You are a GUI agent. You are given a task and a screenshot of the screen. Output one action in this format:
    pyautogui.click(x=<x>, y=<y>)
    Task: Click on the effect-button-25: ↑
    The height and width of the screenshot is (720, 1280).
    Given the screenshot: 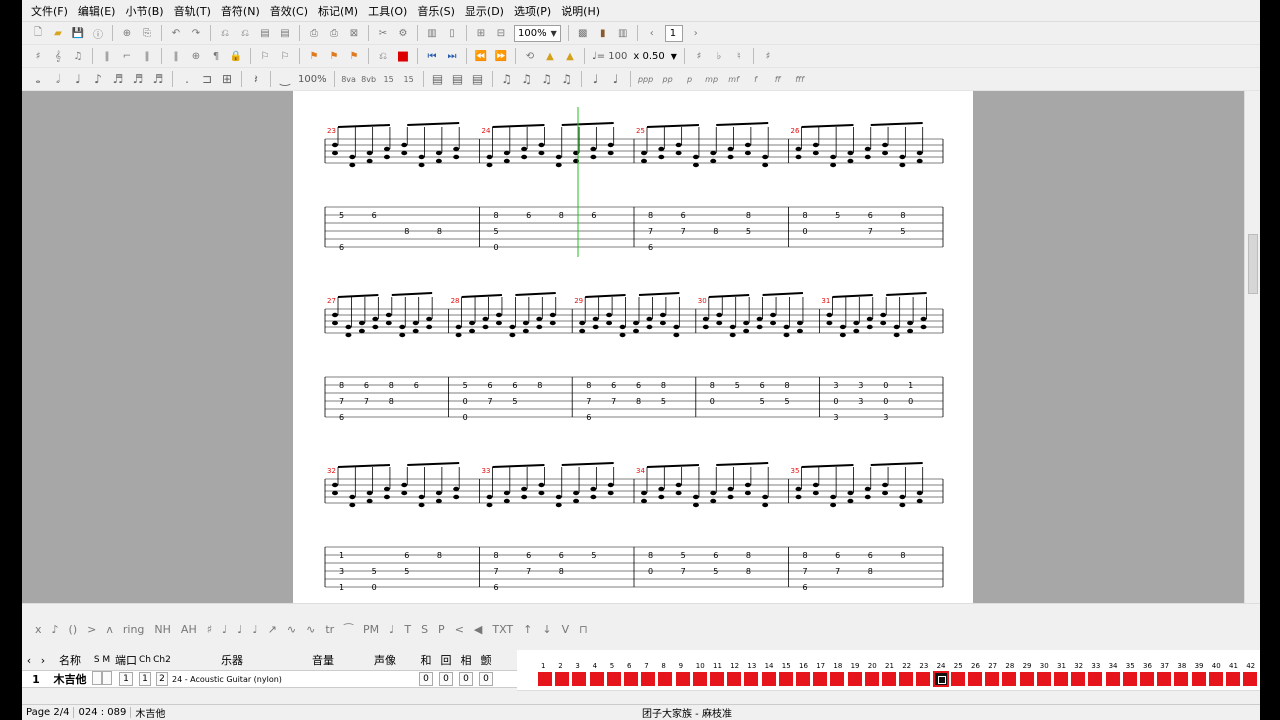 What is the action you would take?
    pyautogui.click(x=527, y=629)
    